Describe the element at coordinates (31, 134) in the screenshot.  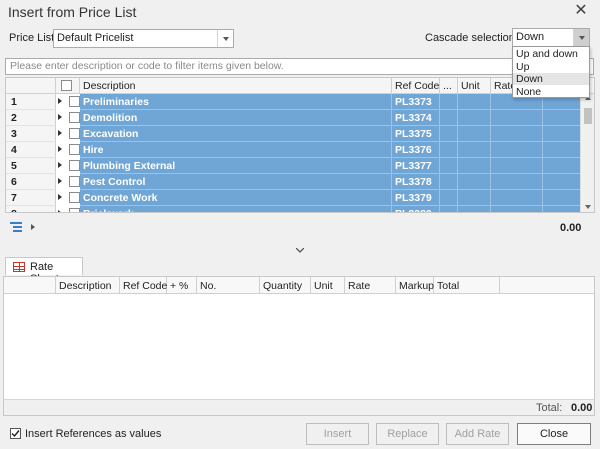
I see `row-number: 3` at that location.